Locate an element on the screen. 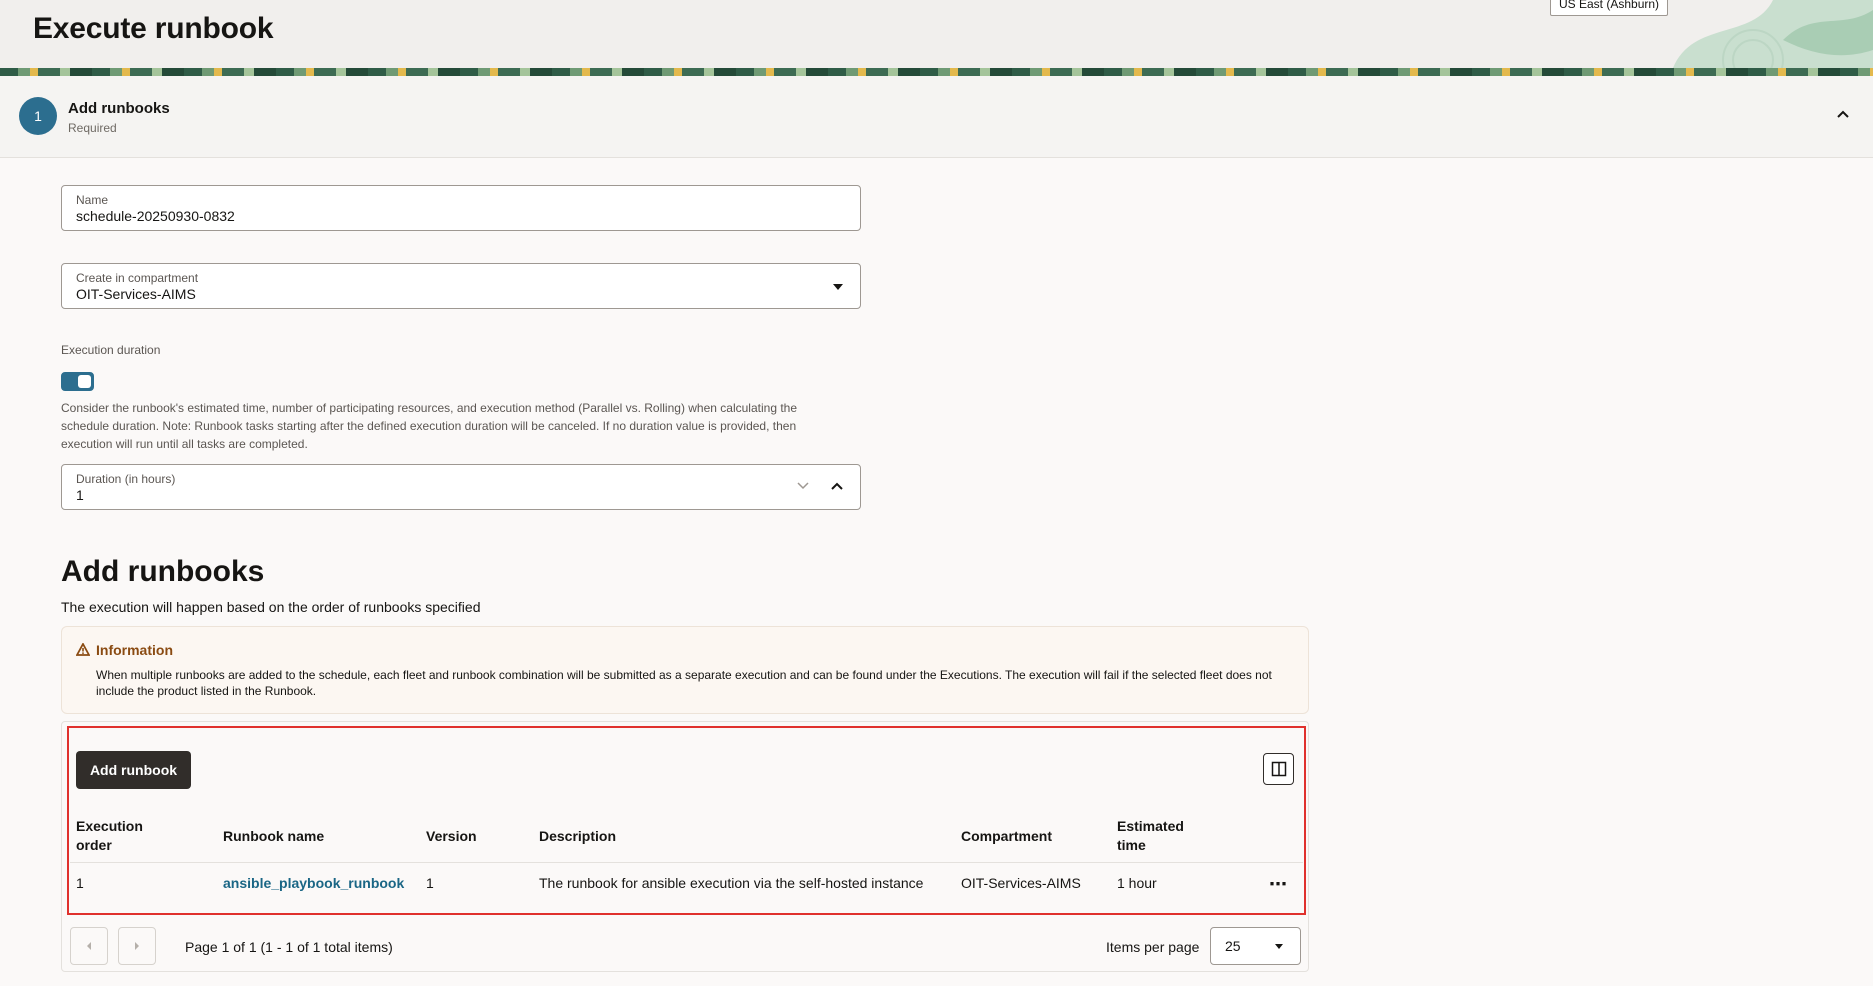  columns-icon is located at coordinates (1278, 769).